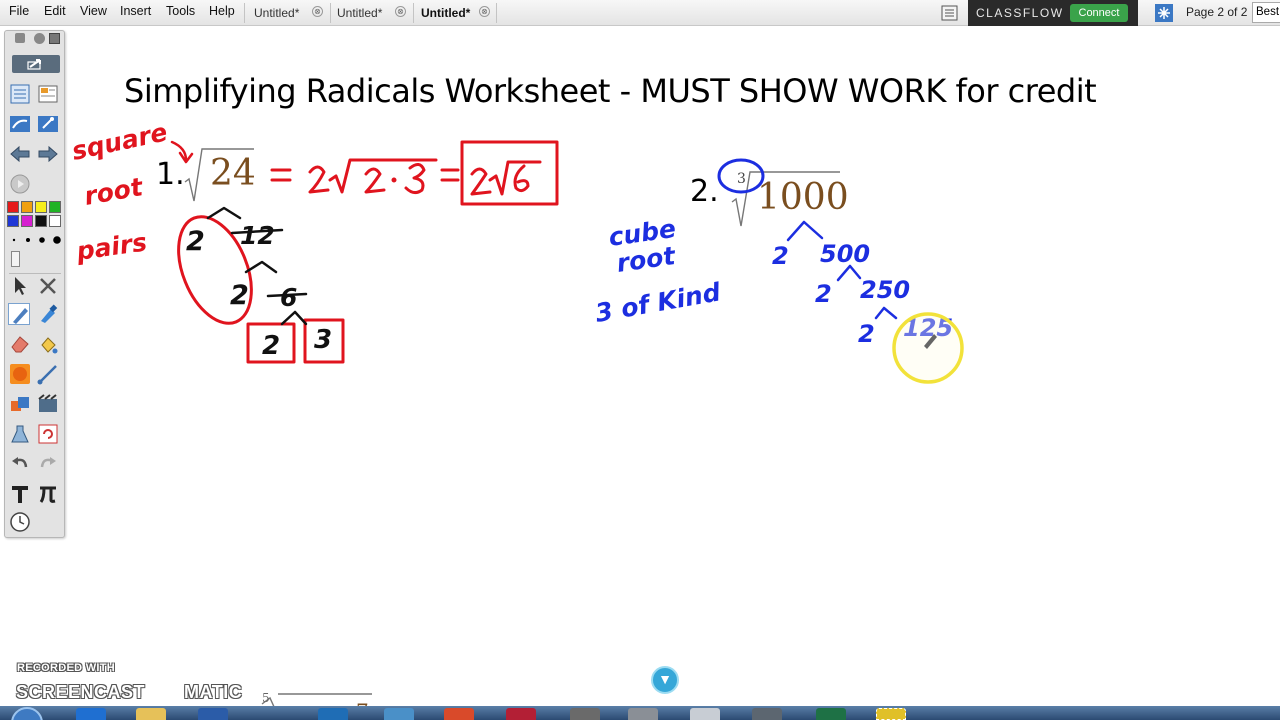  Describe the element at coordinates (114, 191) in the screenshot. I see `hand-root: root` at that location.